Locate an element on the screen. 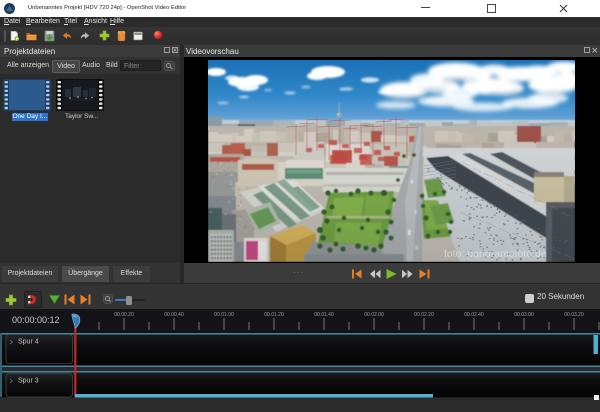 This screenshot has height=412, width=600. svg-text: 00.01.40 is located at coordinates (324, 315).